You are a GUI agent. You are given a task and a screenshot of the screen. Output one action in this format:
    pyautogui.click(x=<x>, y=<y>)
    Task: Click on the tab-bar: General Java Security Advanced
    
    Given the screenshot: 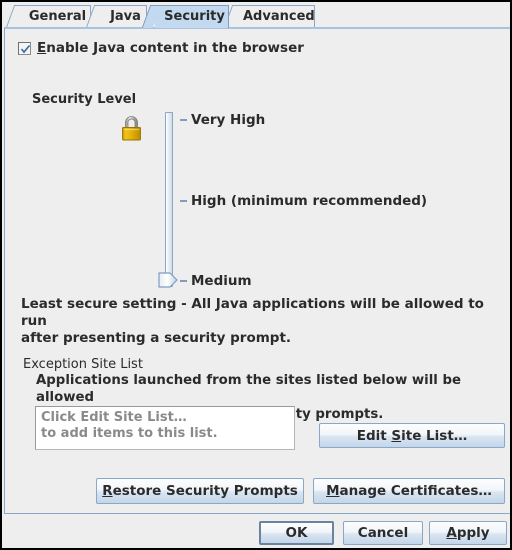 What is the action you would take?
    pyautogui.click(x=257, y=16)
    